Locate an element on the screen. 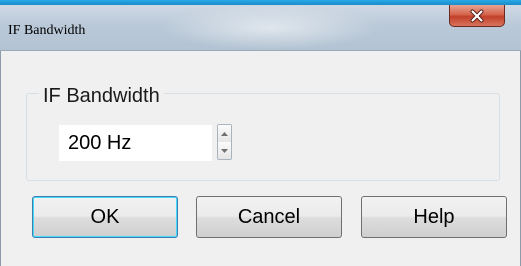  bandwidth-field is located at coordinates (135, 143).